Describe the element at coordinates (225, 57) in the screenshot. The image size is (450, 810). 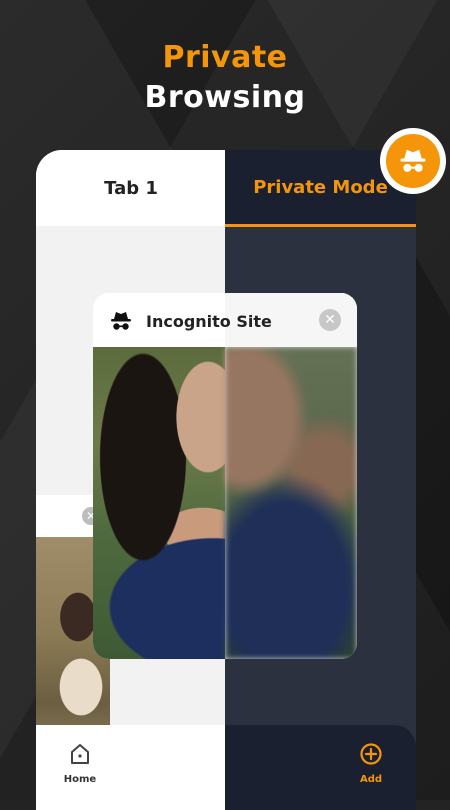
I see `headline-line1: Private` at that location.